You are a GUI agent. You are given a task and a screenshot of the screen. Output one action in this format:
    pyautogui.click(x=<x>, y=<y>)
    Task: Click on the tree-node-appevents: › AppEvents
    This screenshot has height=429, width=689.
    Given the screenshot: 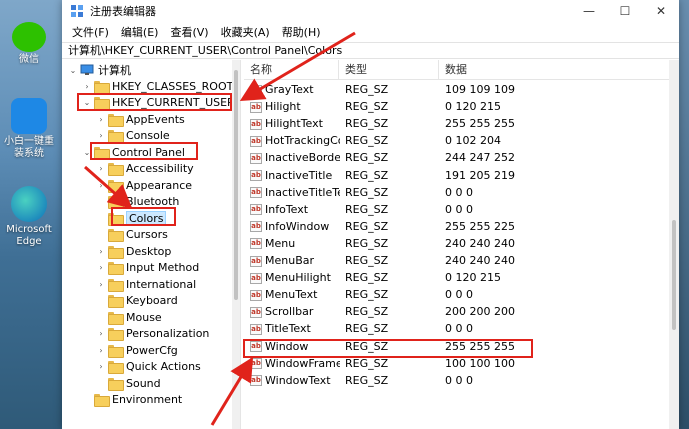 What is the action you would take?
    pyautogui.click(x=140, y=119)
    